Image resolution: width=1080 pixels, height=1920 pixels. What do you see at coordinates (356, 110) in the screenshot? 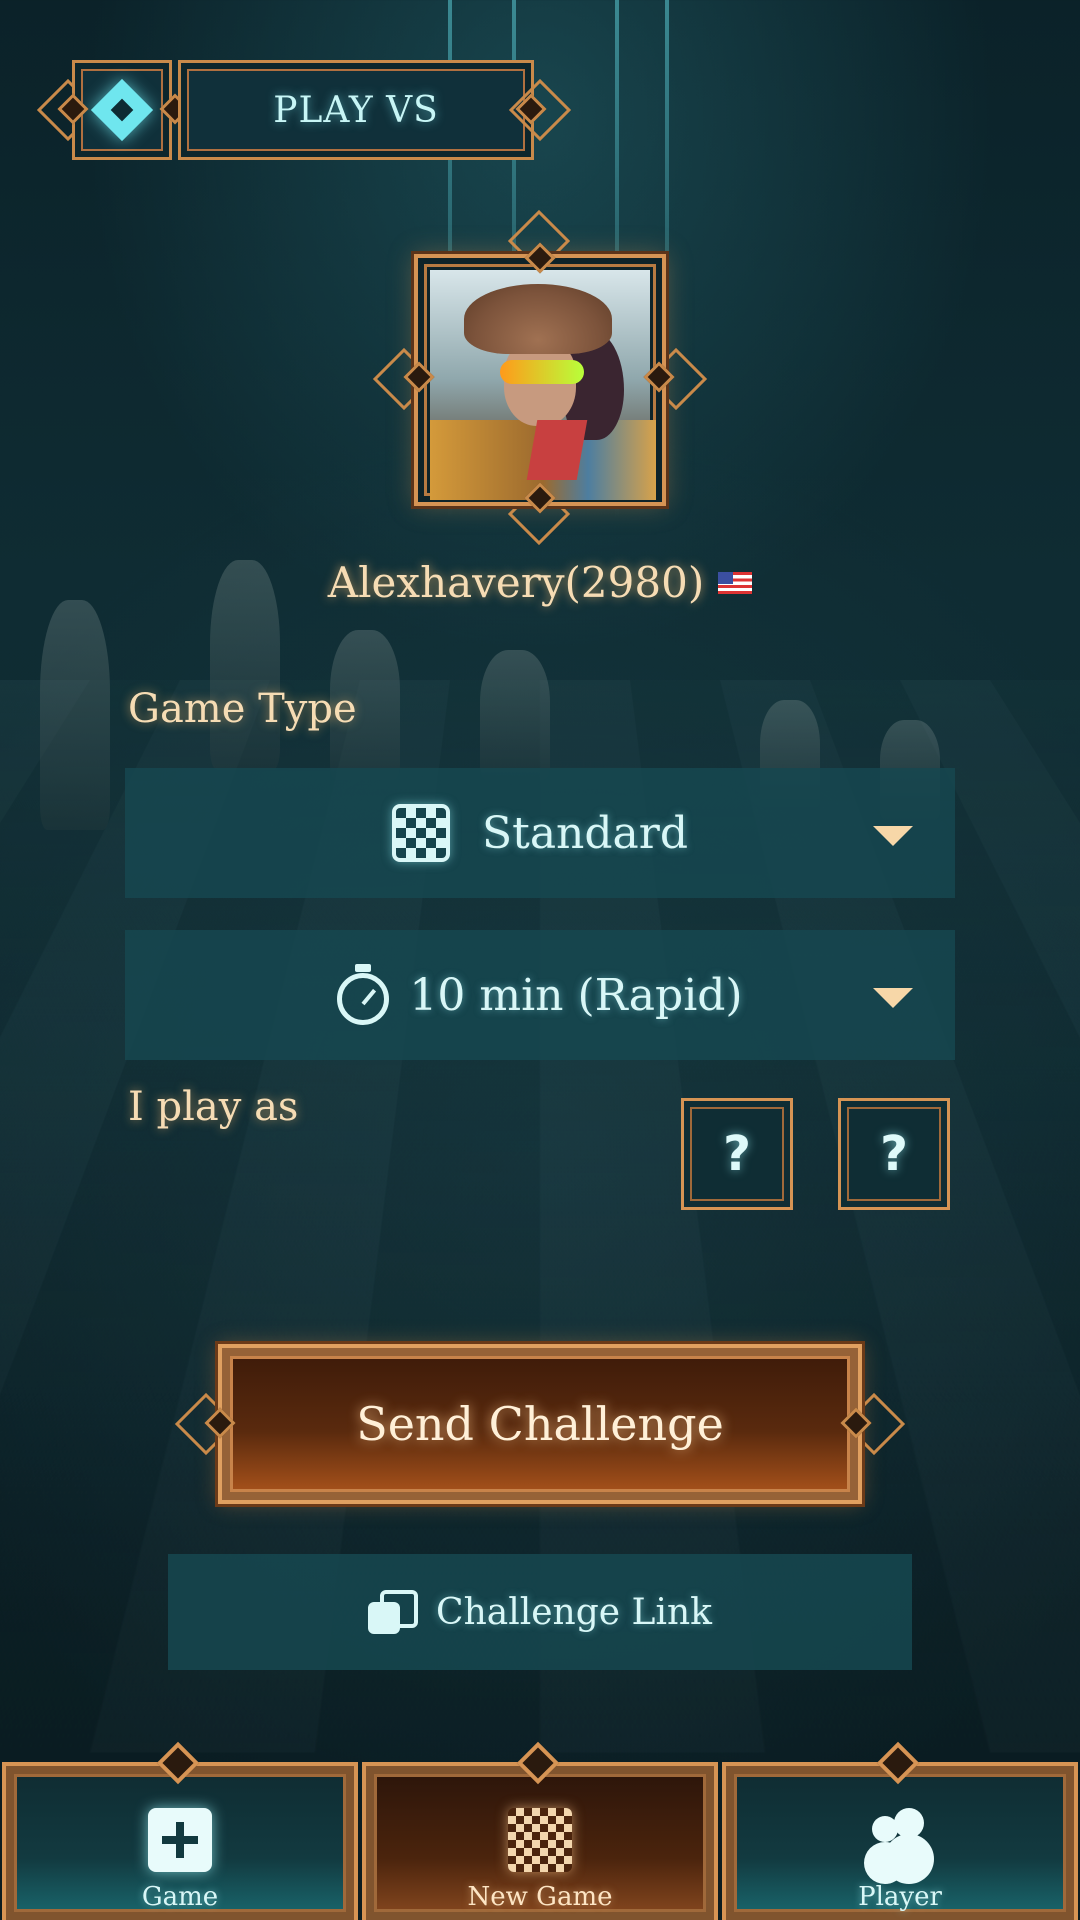
I see `page-title: PLAY VS` at bounding box center [356, 110].